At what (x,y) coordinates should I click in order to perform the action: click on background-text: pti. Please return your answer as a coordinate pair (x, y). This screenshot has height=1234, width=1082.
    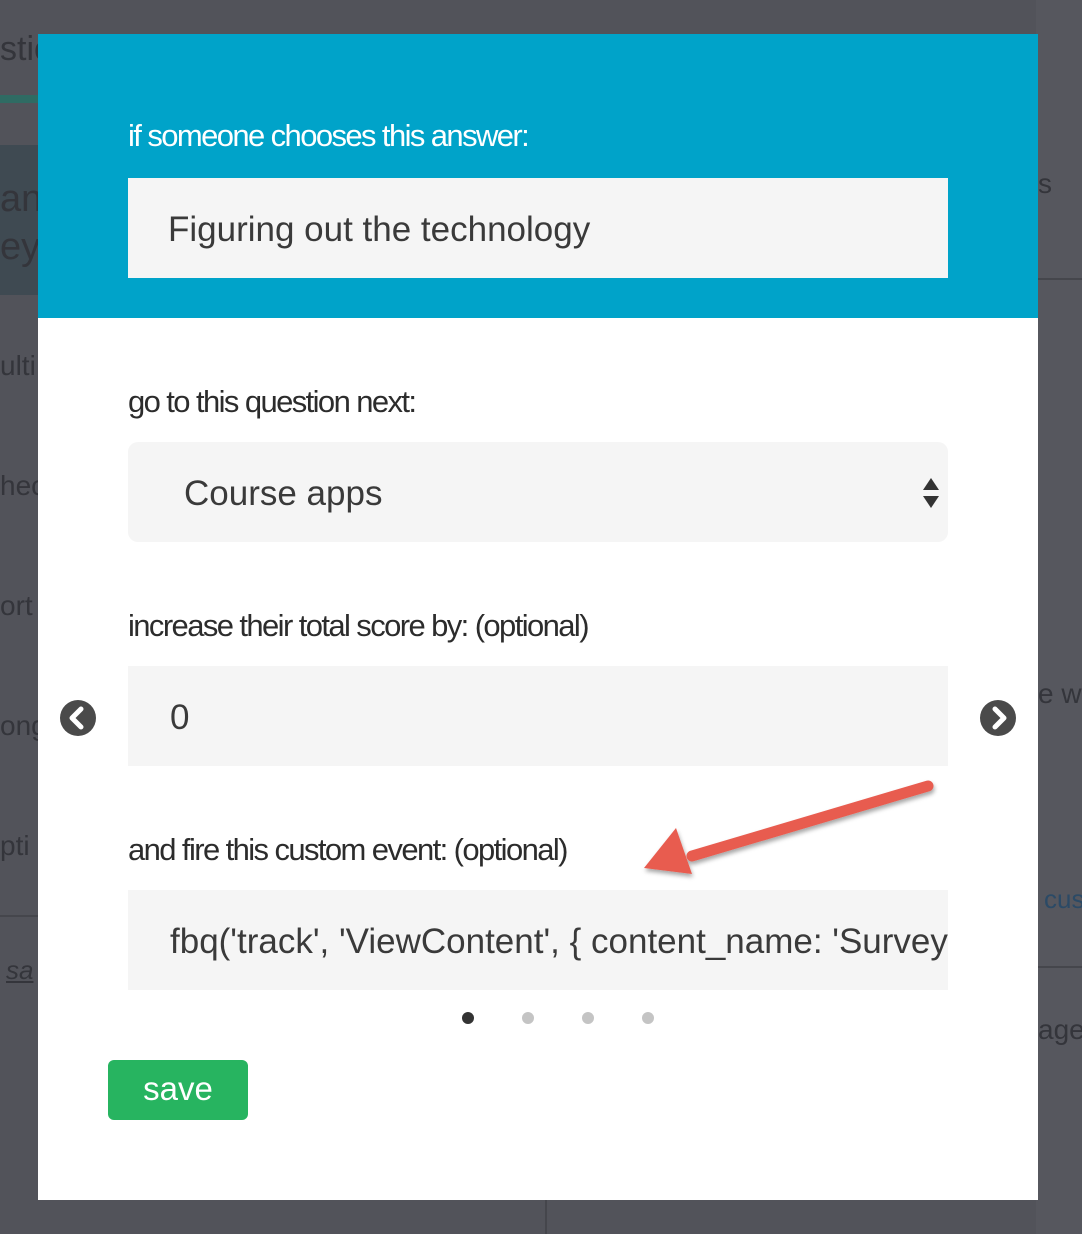
    Looking at the image, I should click on (15, 845).